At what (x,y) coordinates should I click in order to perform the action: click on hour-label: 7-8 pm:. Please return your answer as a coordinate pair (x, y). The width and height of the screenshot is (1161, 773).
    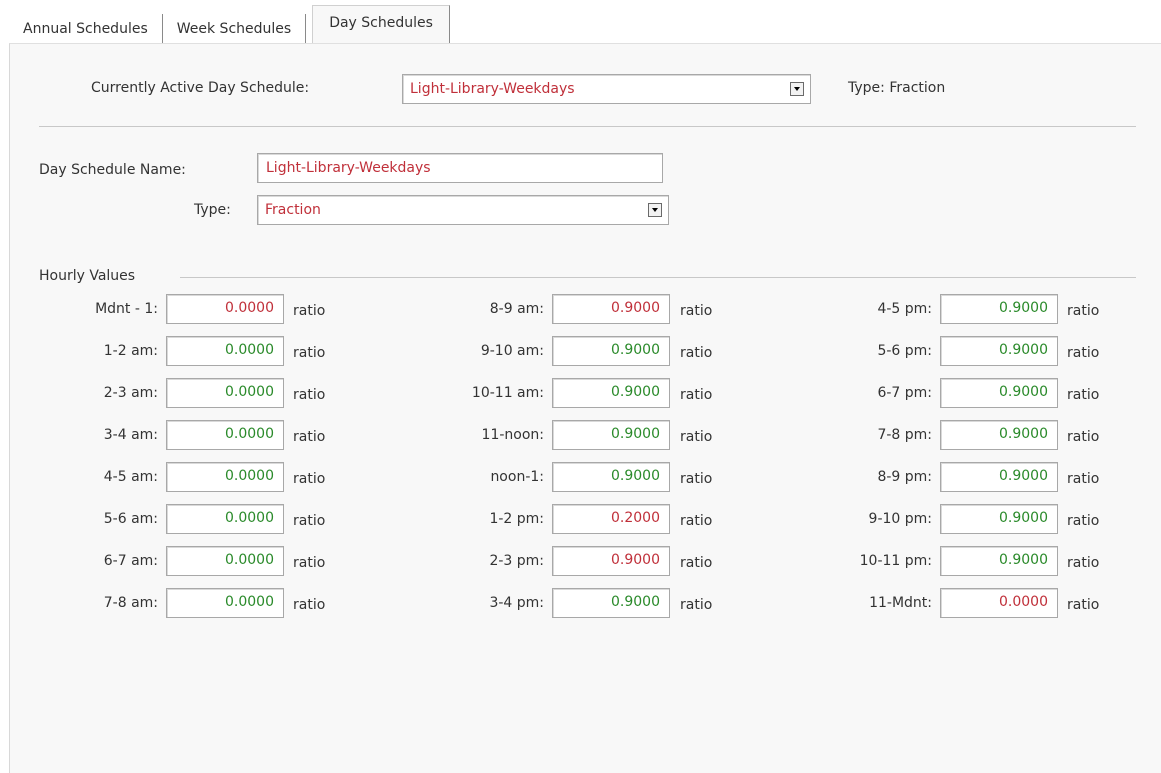
    Looking at the image, I should click on (904, 435).